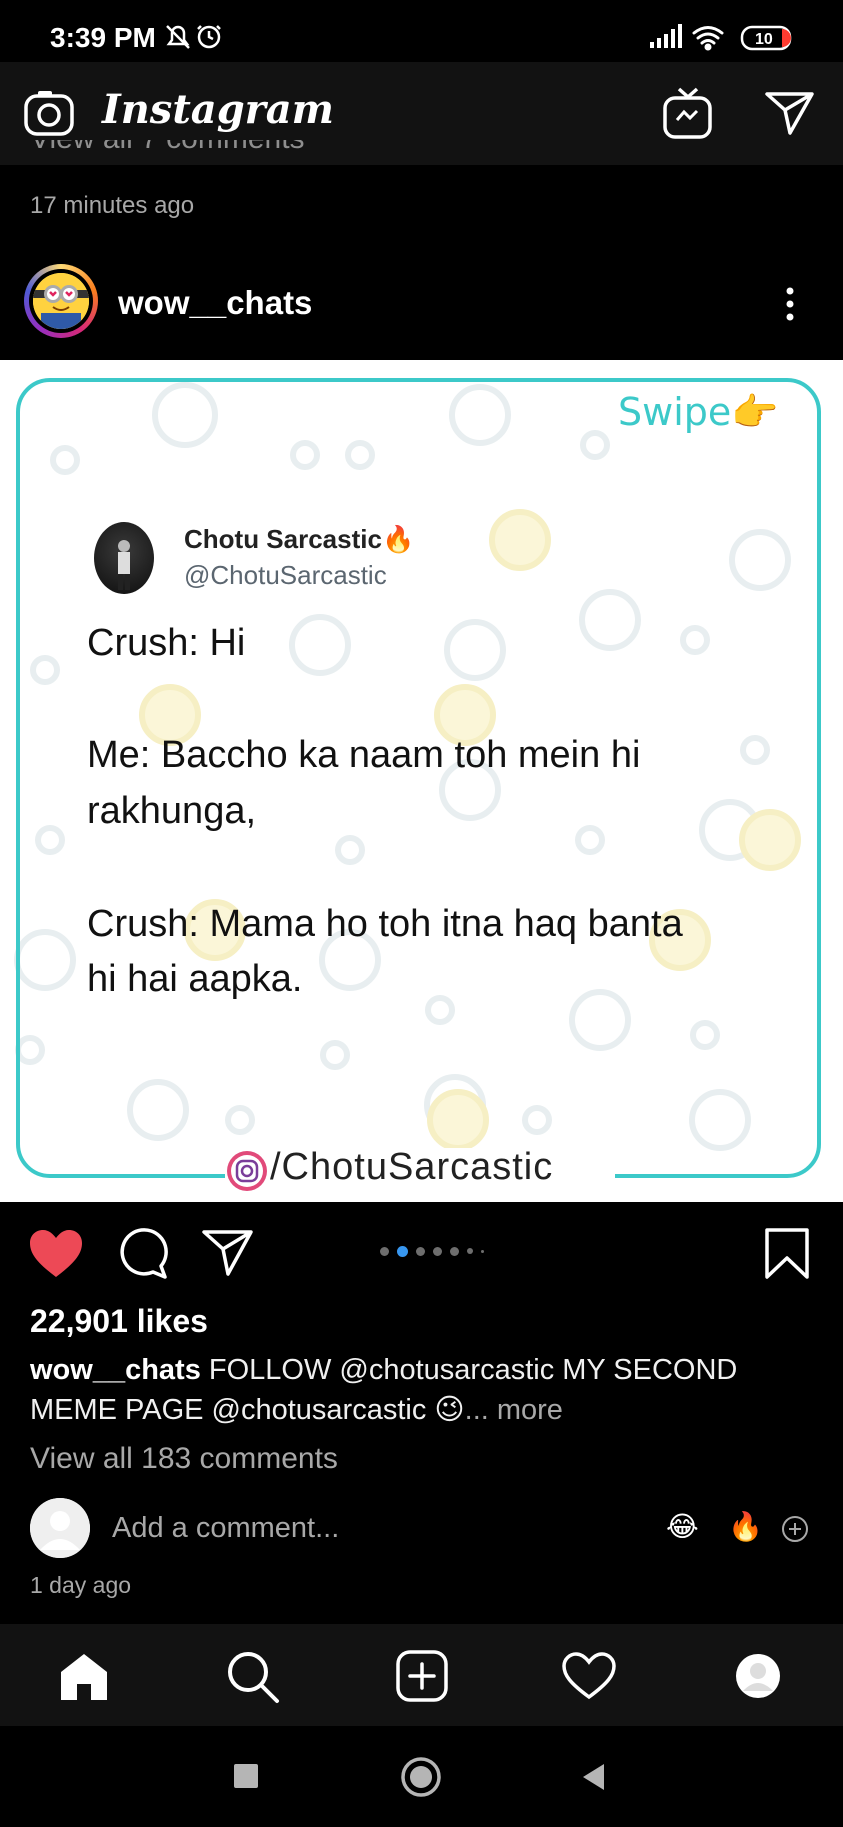 This screenshot has width=843, height=1827. What do you see at coordinates (112, 205) in the screenshot?
I see `previous-post-timestamp: 17 minutes ago` at bounding box center [112, 205].